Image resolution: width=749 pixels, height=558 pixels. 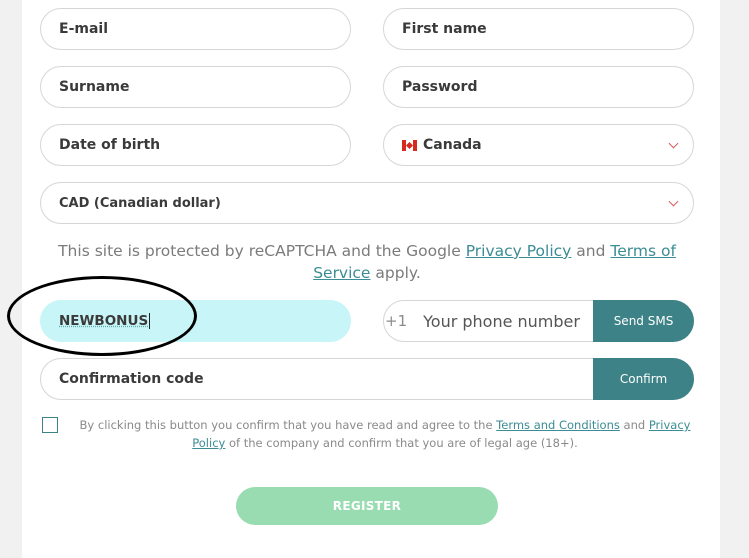 What do you see at coordinates (634, 425) in the screenshot?
I see `agreement-and: and` at bounding box center [634, 425].